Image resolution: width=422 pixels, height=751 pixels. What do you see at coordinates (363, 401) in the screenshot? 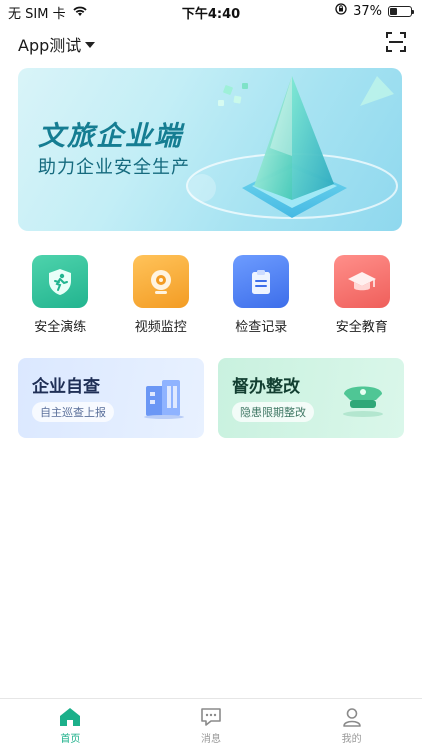
I see `inspector-hat-icon` at bounding box center [363, 401].